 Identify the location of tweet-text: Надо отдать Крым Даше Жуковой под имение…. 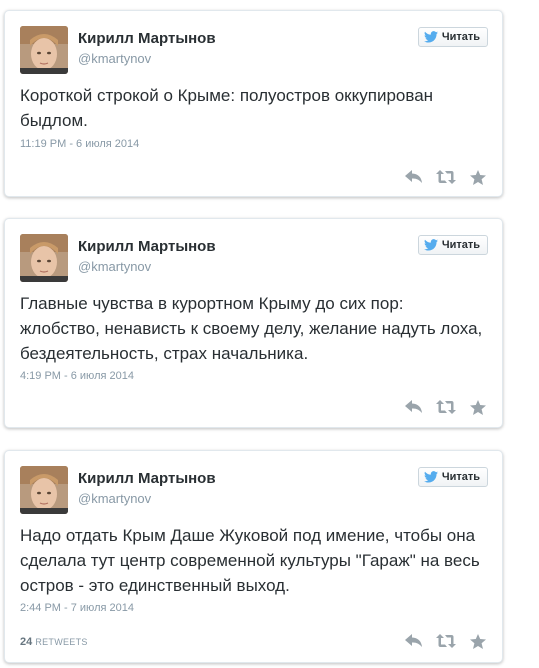
(250, 560).